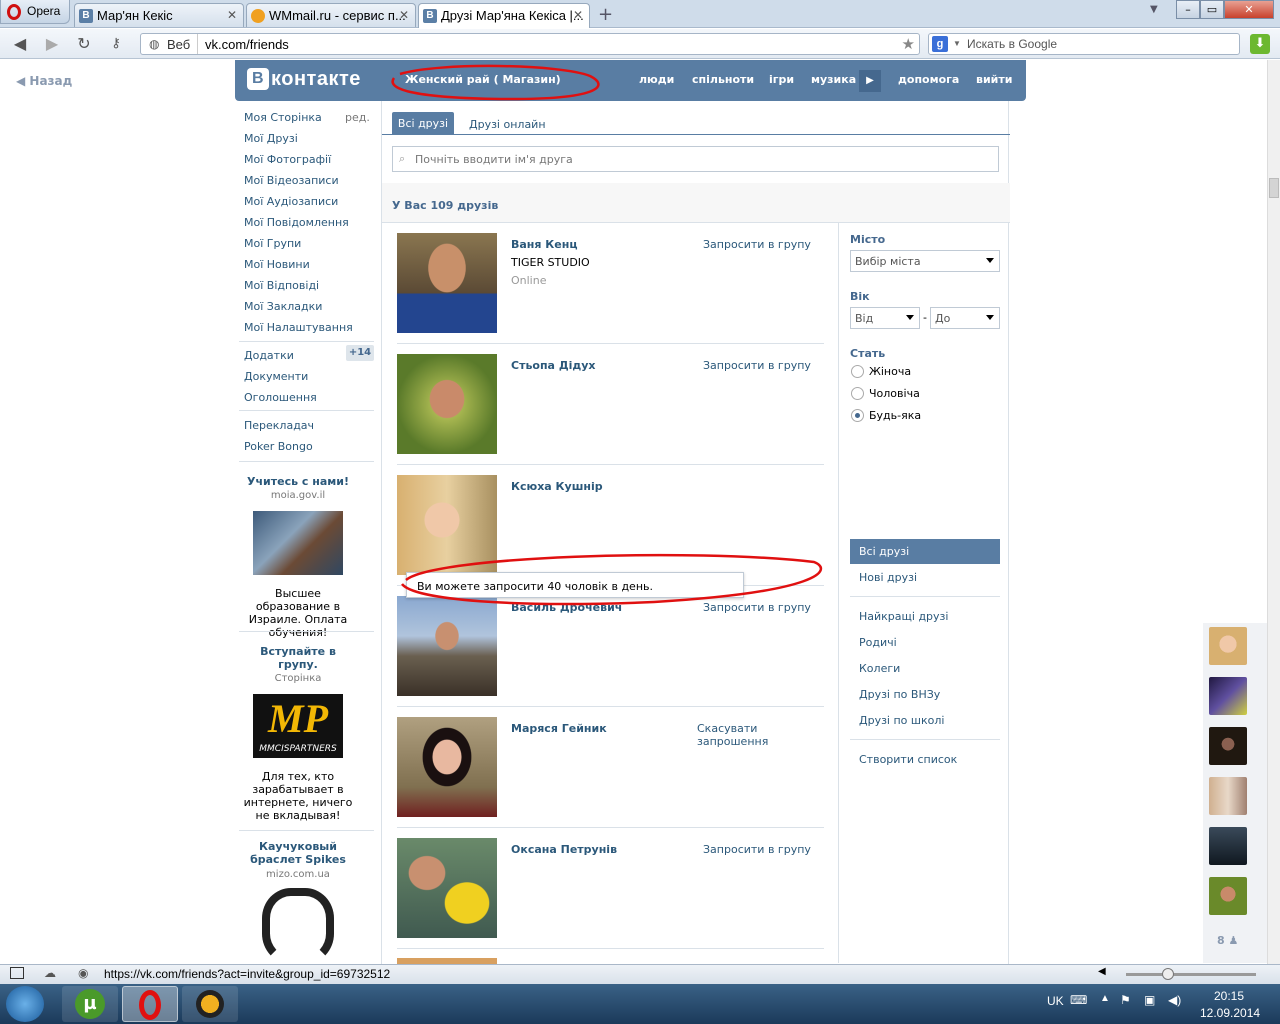 The height and width of the screenshot is (1024, 1280). What do you see at coordinates (1227, 940) in the screenshot?
I see `online-count: 8 ♟` at bounding box center [1227, 940].